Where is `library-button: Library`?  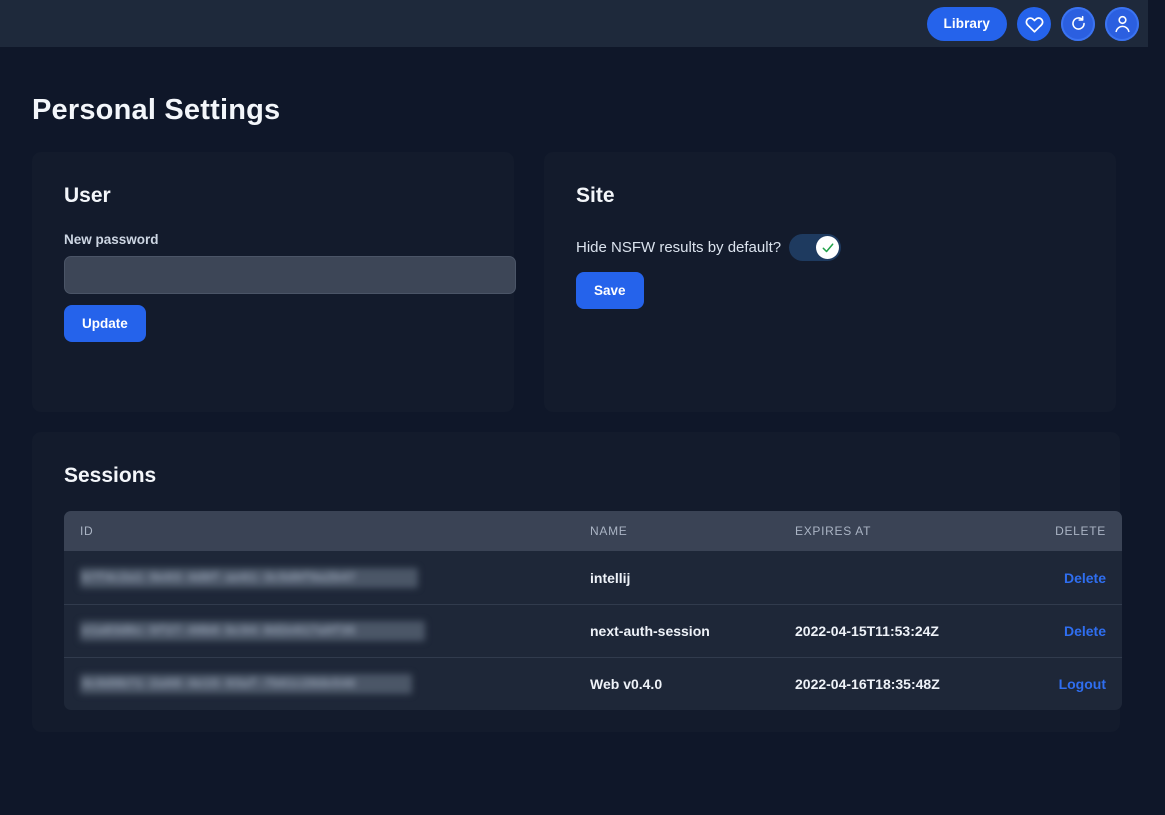 library-button: Library is located at coordinates (966, 23).